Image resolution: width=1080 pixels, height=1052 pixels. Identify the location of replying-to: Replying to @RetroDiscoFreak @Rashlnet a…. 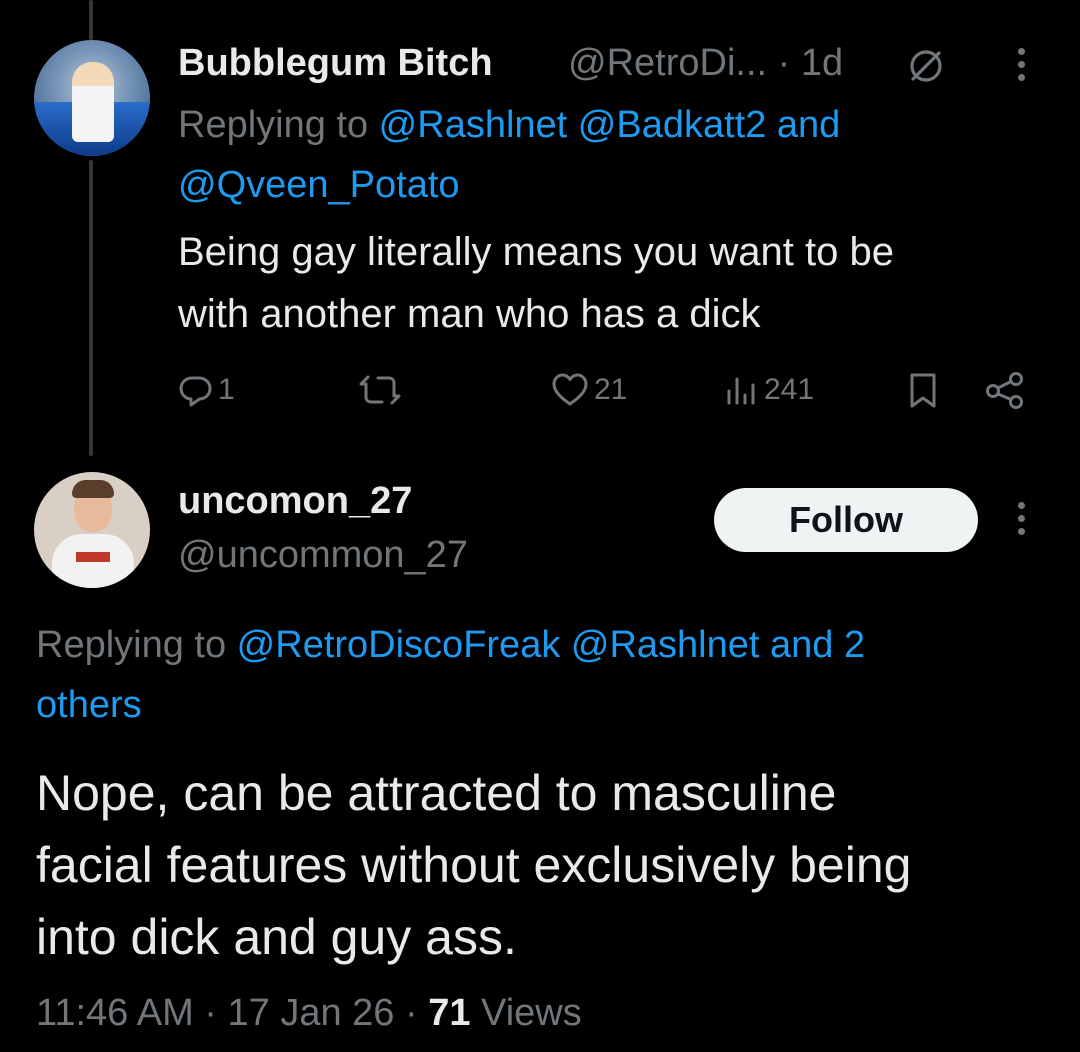
(451, 645).